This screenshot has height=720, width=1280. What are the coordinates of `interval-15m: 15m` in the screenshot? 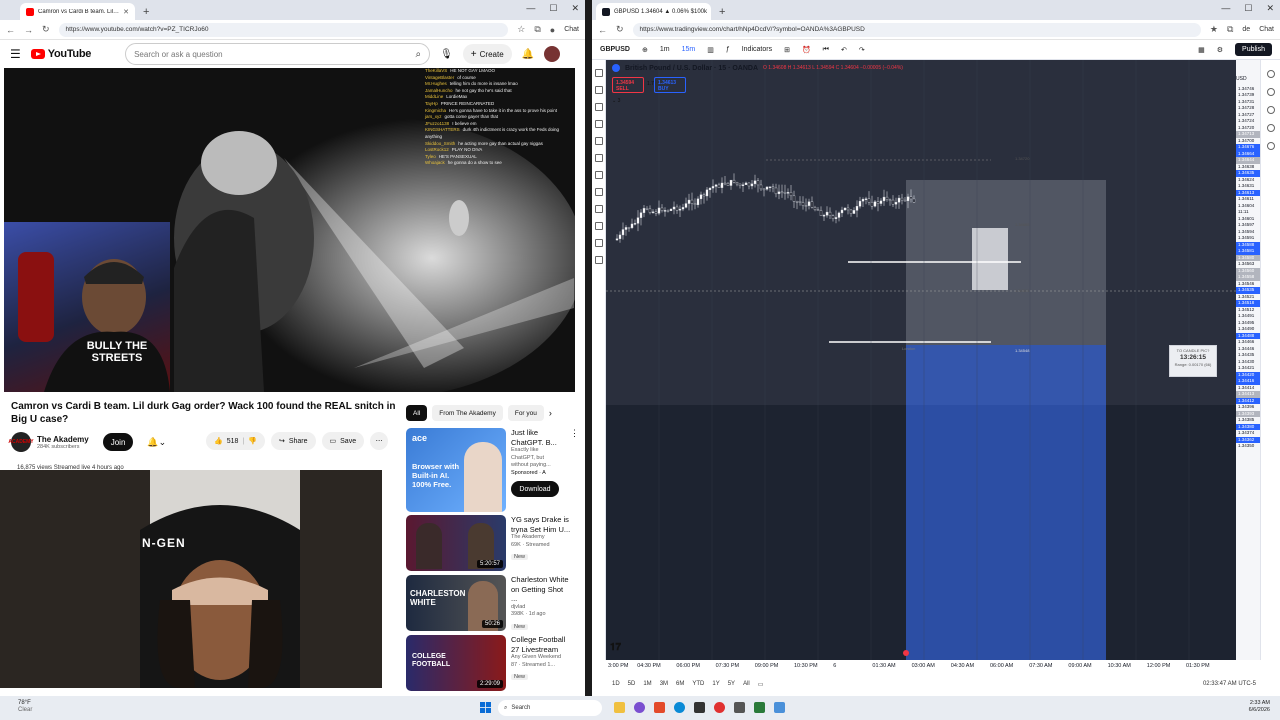 It's located at (689, 49).